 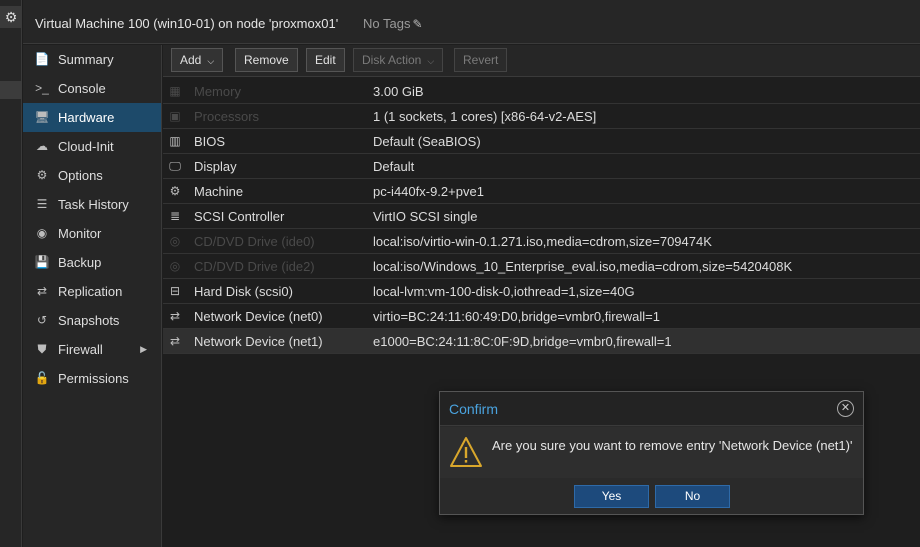 I want to click on remove-button: Remove, so click(x=266, y=60).